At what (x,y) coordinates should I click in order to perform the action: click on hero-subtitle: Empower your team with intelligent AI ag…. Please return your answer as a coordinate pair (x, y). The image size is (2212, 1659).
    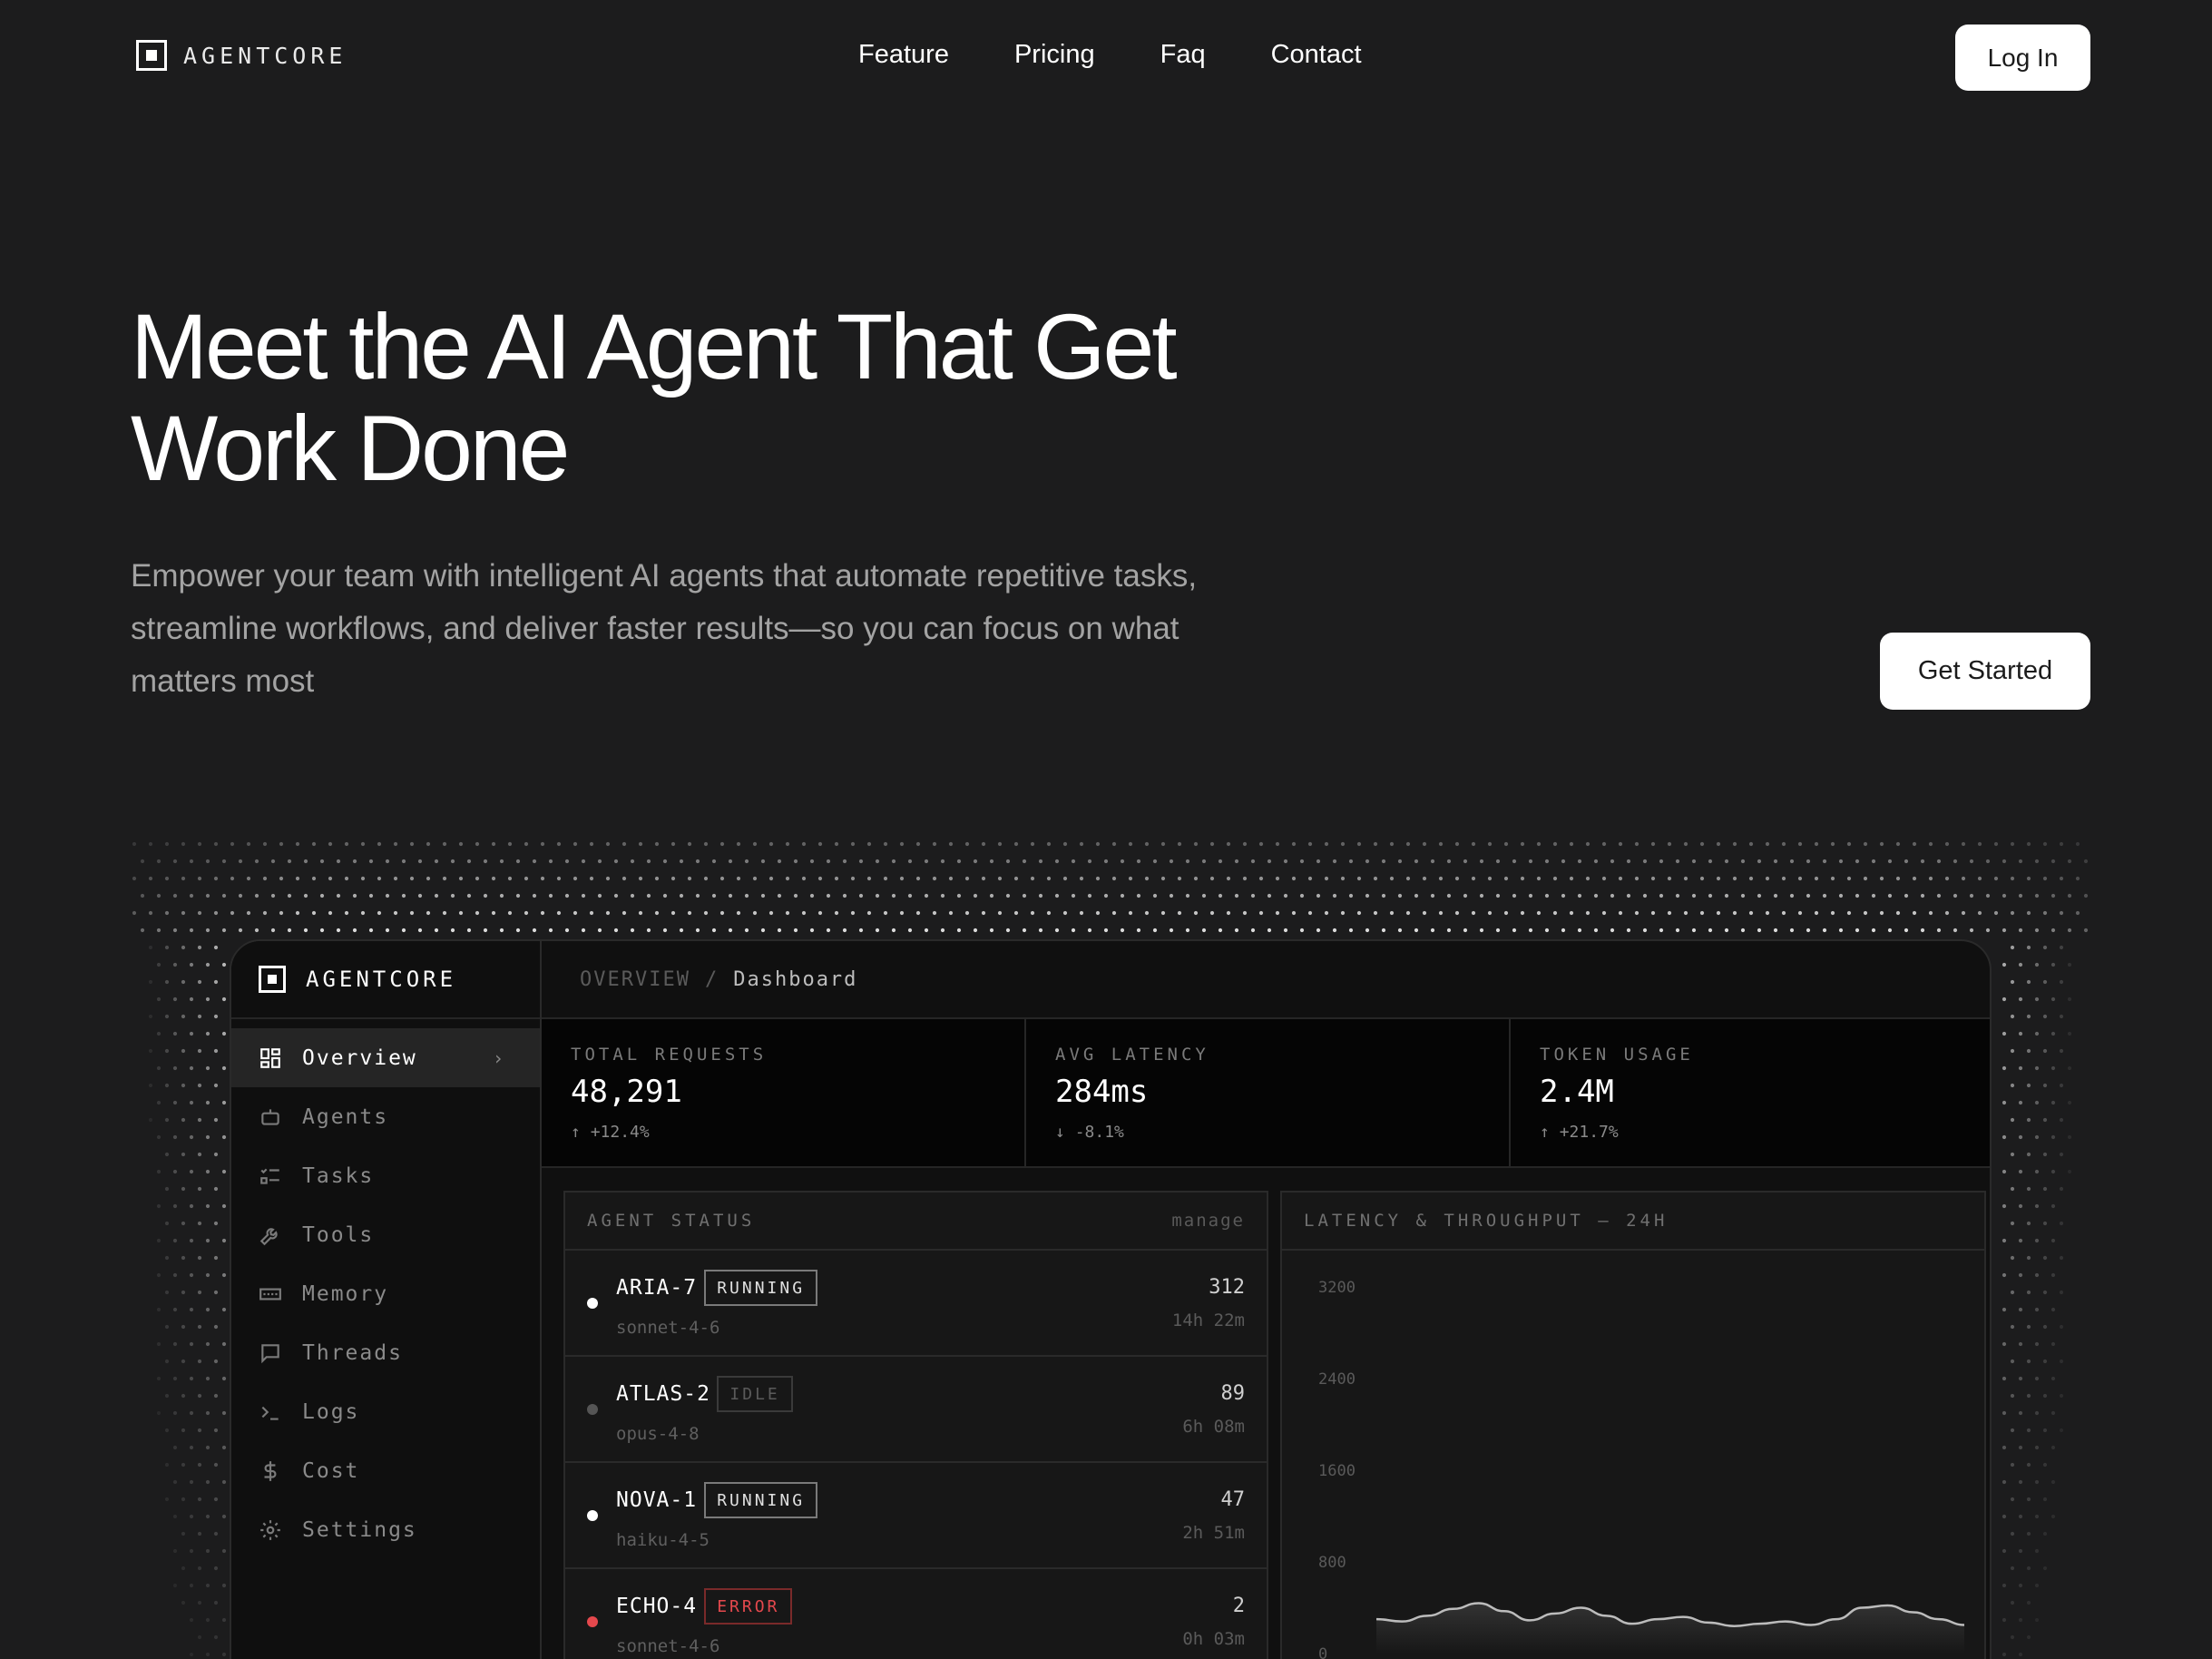
    Looking at the image, I should click on (664, 628).